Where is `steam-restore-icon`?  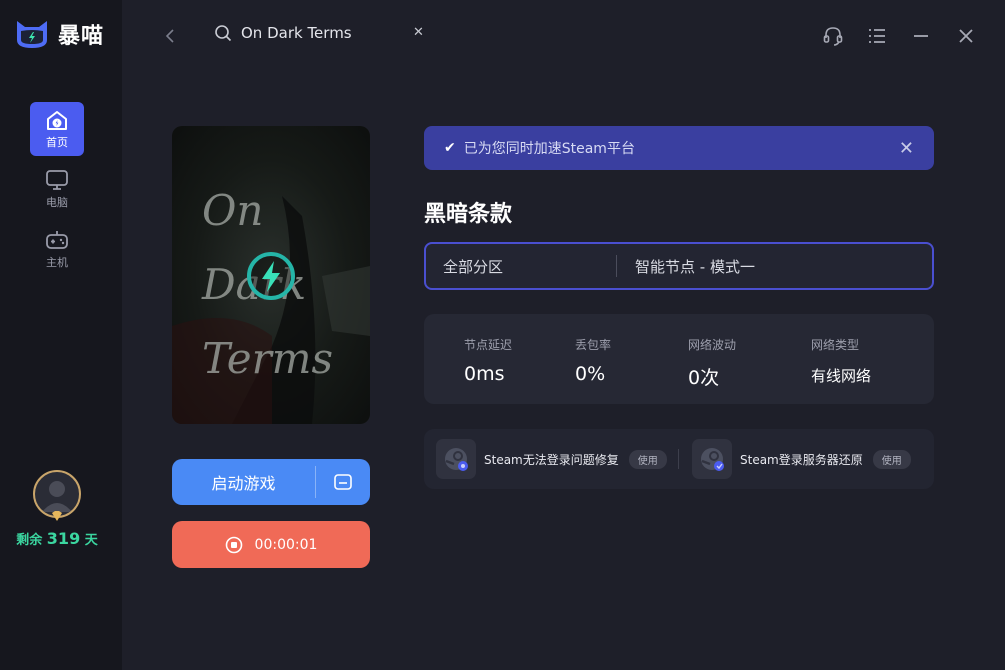 steam-restore-icon is located at coordinates (712, 459).